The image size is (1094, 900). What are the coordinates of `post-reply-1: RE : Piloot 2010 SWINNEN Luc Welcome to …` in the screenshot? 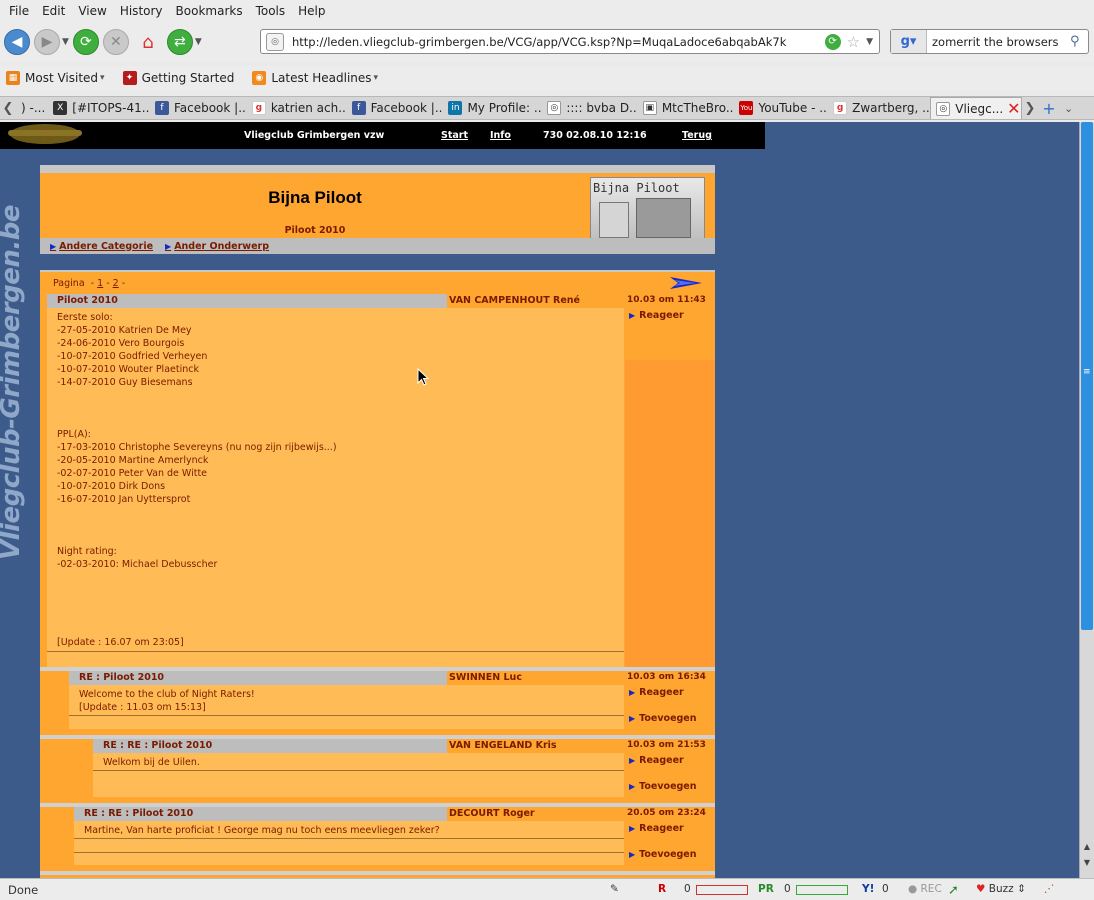 It's located at (346, 700).